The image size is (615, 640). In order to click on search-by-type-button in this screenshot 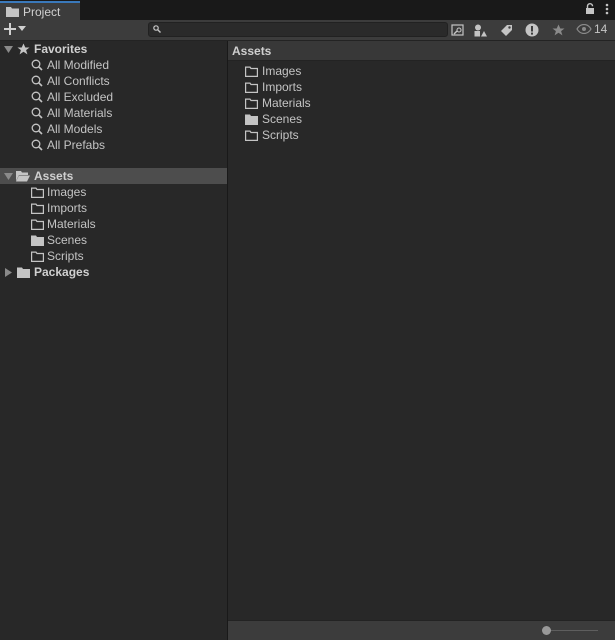, I will do `click(458, 30)`.